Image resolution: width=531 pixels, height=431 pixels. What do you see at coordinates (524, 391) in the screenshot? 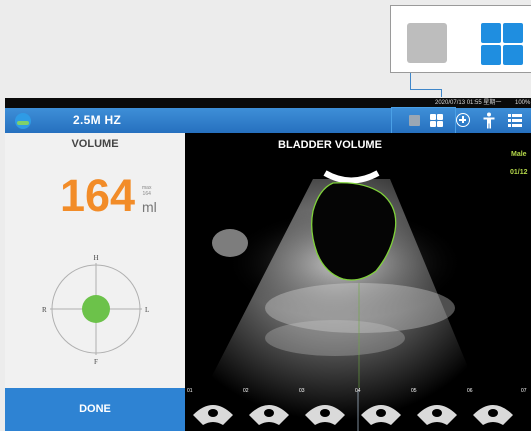
I see `thumbnail-label: 07` at bounding box center [524, 391].